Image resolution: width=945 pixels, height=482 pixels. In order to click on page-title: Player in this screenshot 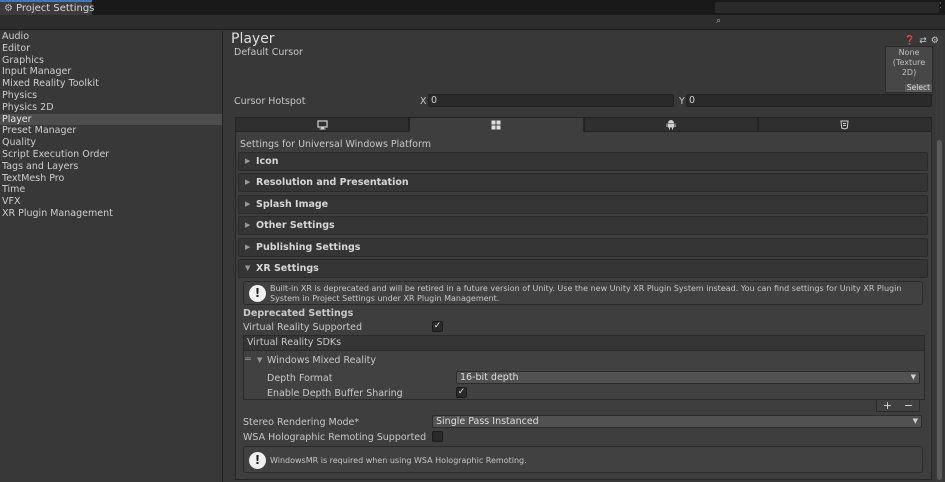, I will do `click(253, 39)`.